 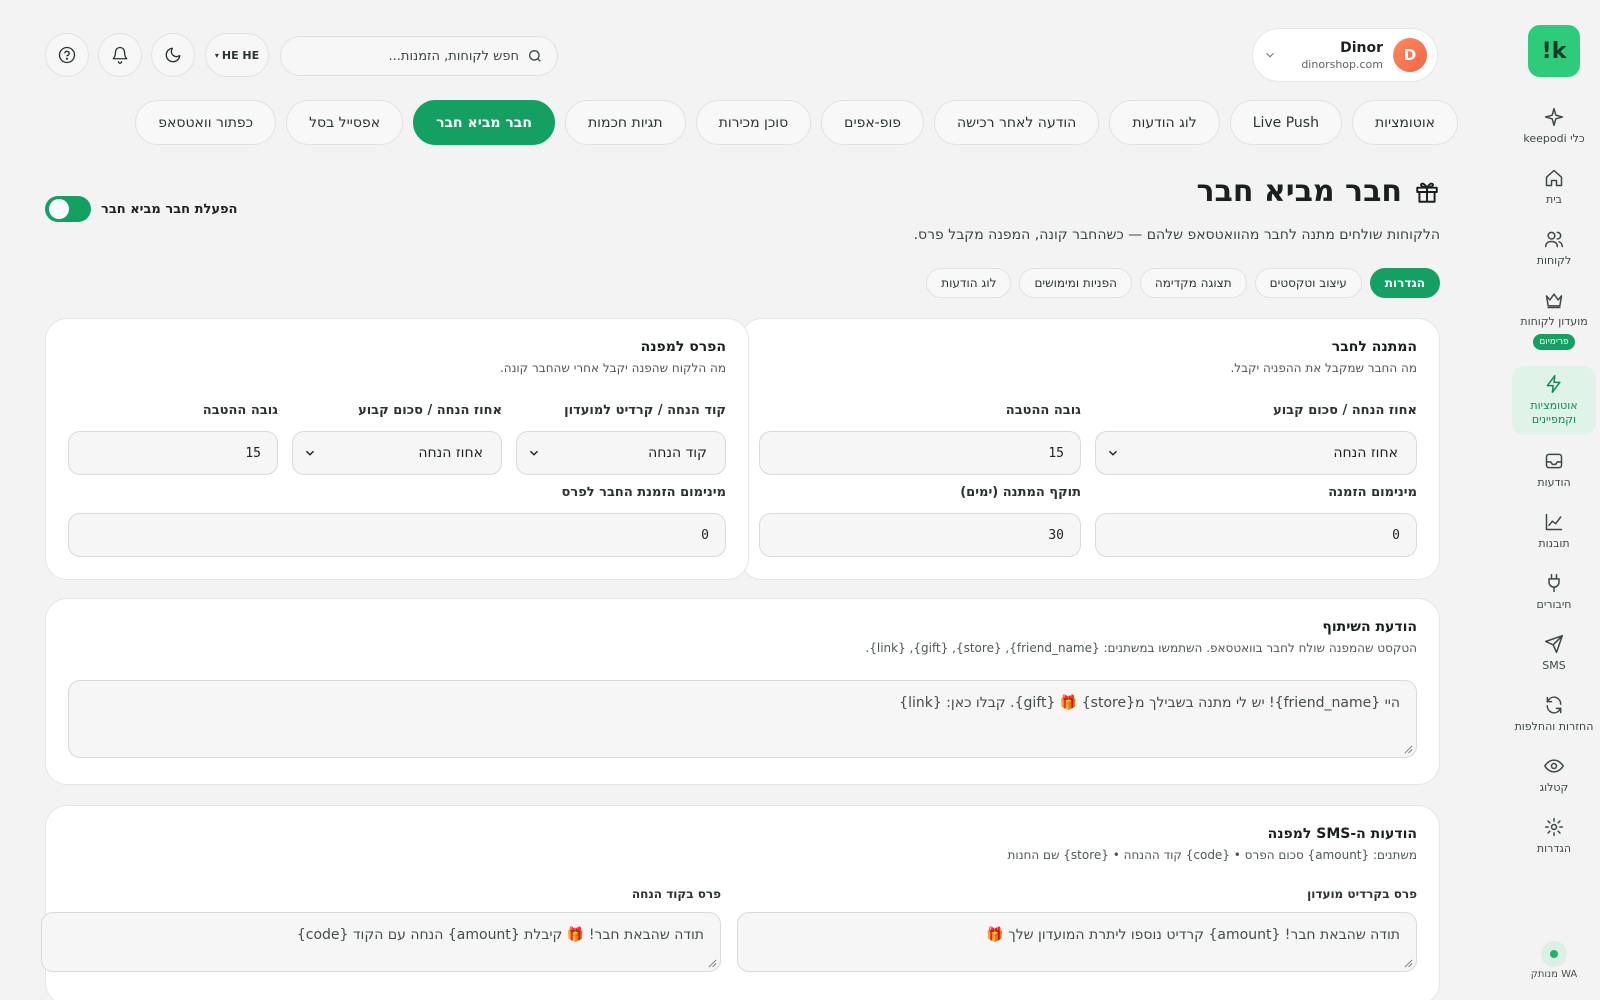 What do you see at coordinates (484, 122) in the screenshot?
I see `tab-refer-a-friend: חבר מביא חבר` at bounding box center [484, 122].